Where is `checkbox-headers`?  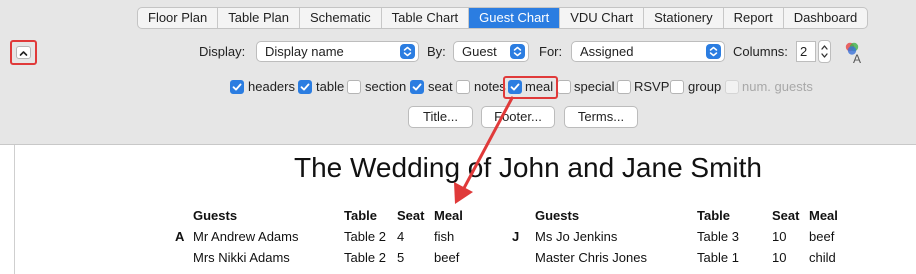
checkbox-headers is located at coordinates (237, 87).